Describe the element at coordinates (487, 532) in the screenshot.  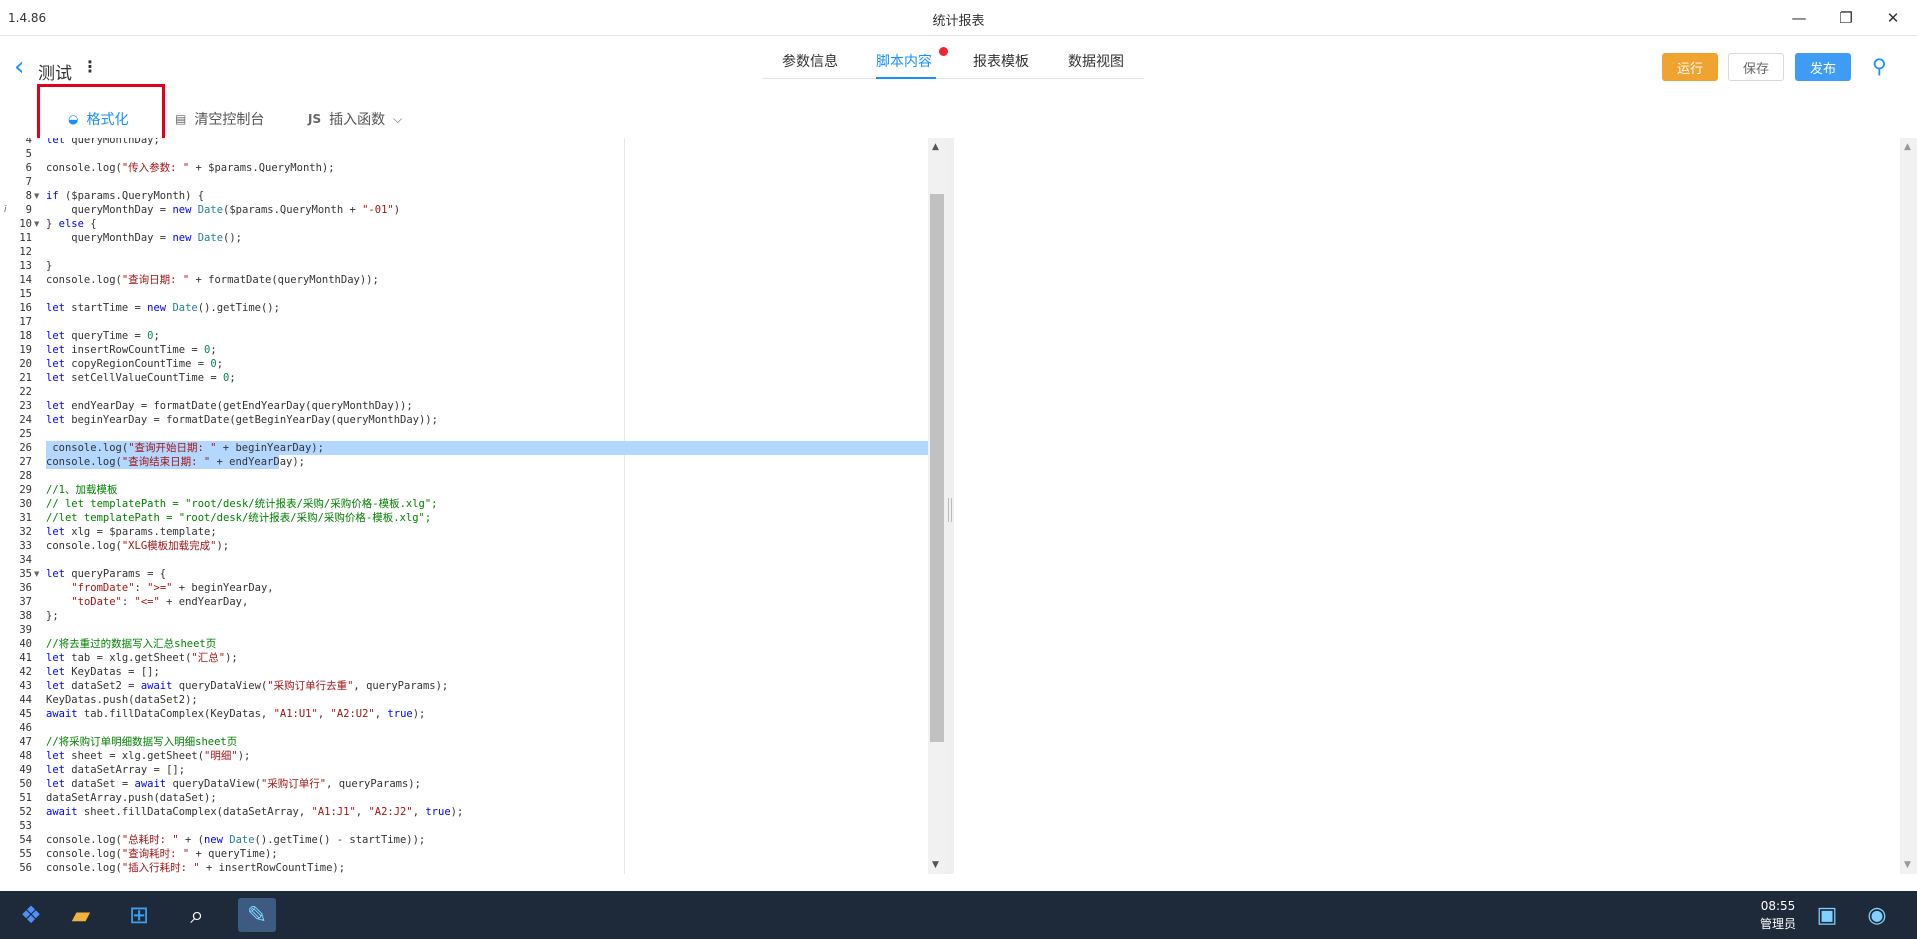
I see `code-line: let xlg = $params.template;` at that location.